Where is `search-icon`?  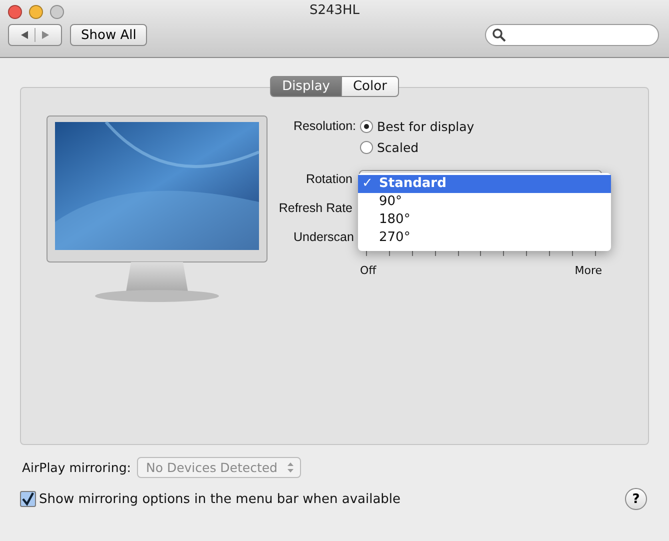 search-icon is located at coordinates (499, 35).